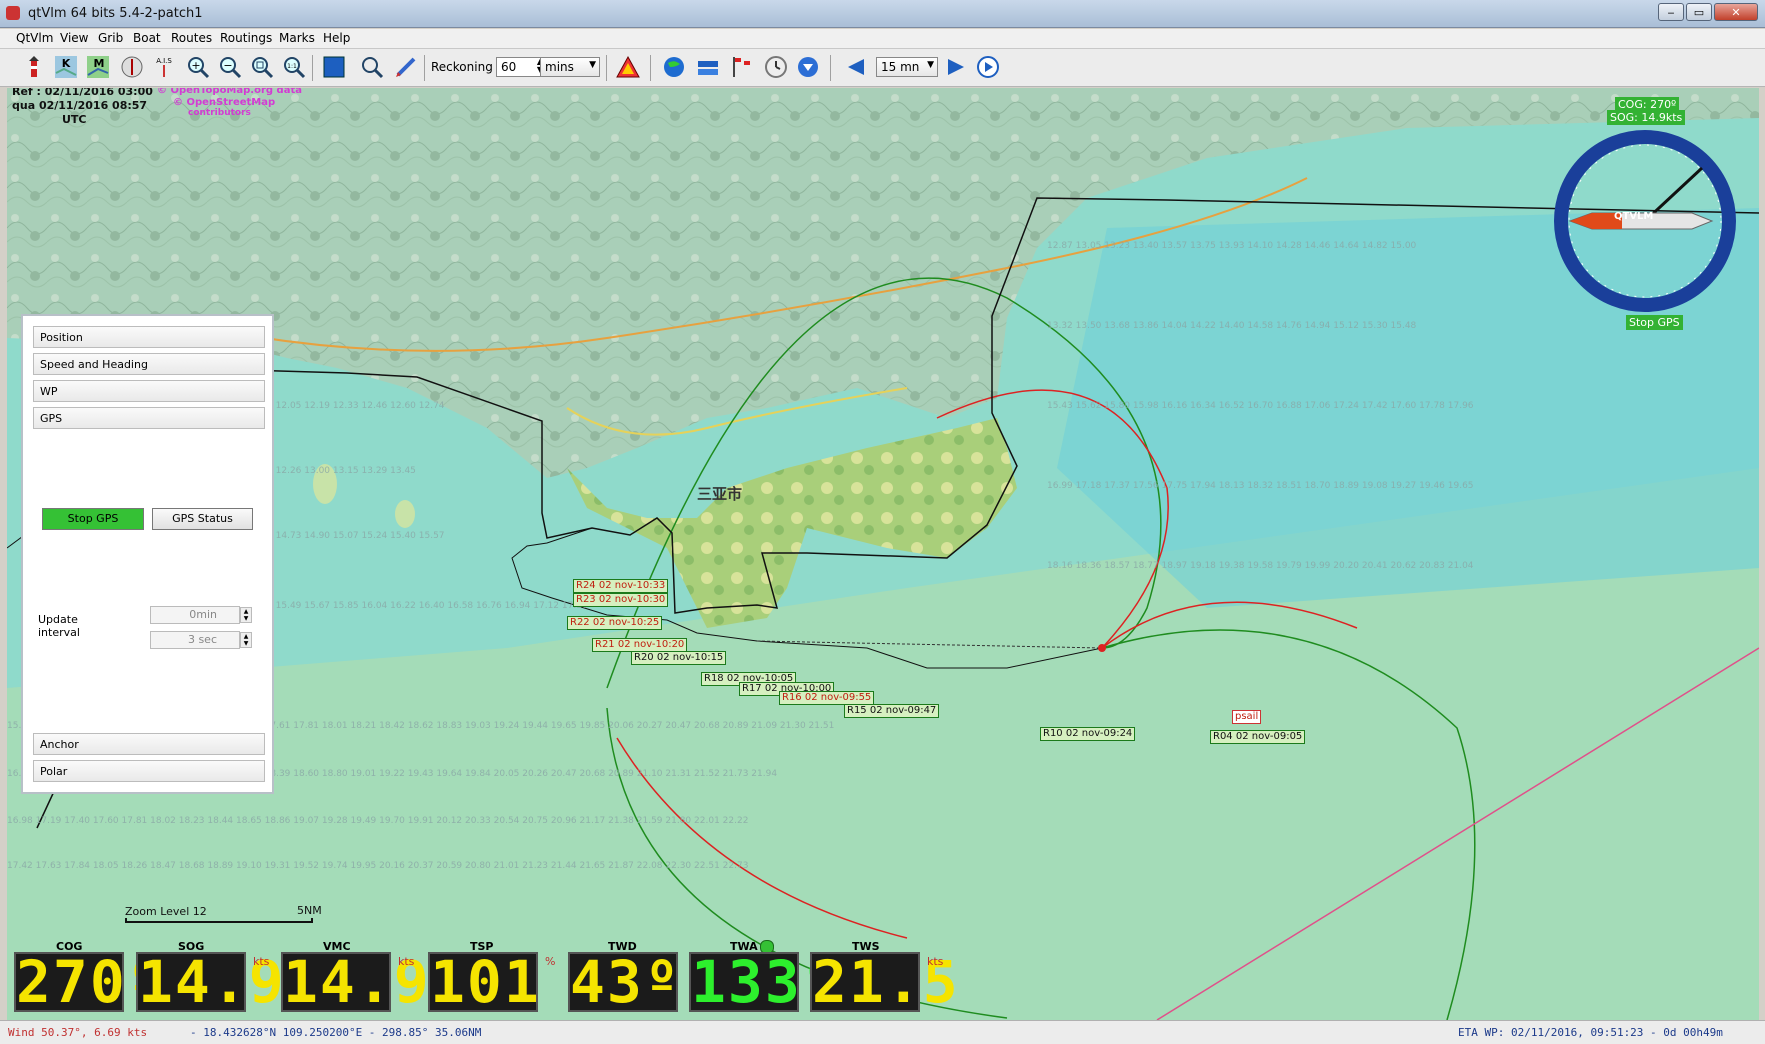 The image size is (1765, 1044). What do you see at coordinates (570, 67) in the screenshot?
I see `reckoning-unit-select: mins ▼` at bounding box center [570, 67].